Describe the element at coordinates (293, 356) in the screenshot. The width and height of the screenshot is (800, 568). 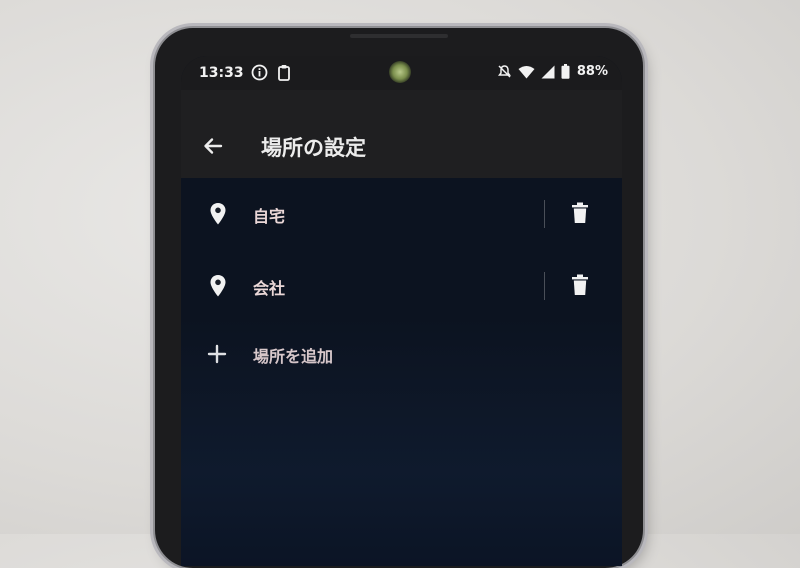
I see `add-location-label: 場所を追加` at that location.